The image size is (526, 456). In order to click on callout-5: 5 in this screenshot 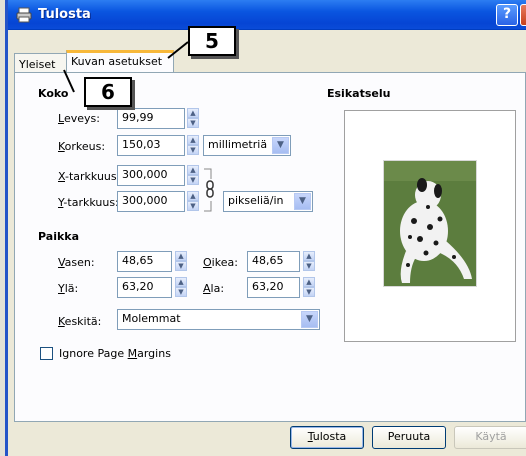, I will do `click(212, 41)`.